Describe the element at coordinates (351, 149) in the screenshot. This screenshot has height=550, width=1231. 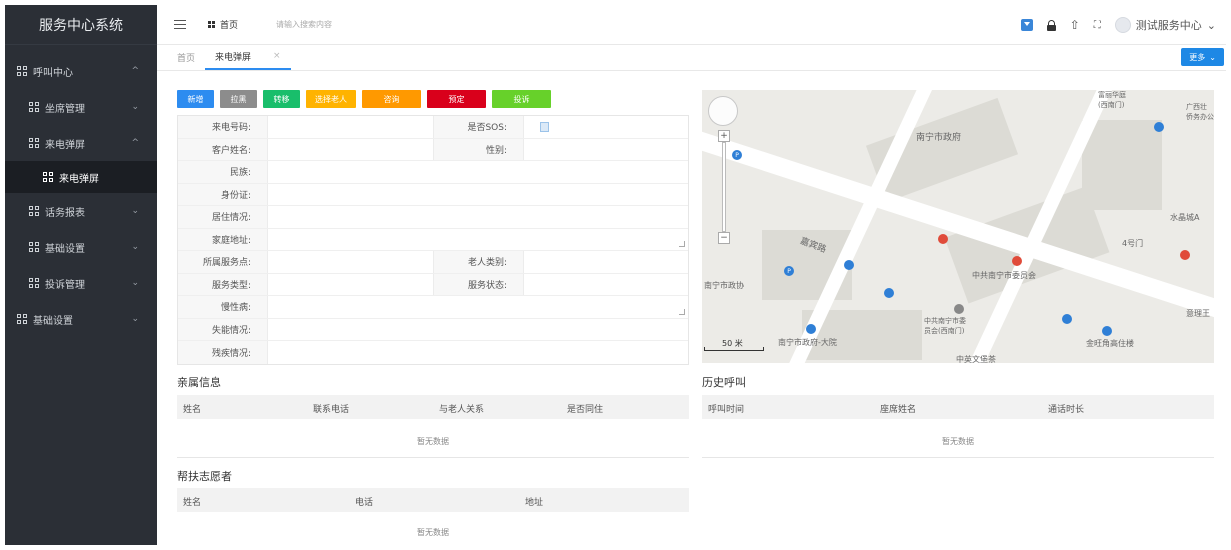
I see `customer-name-field` at that location.